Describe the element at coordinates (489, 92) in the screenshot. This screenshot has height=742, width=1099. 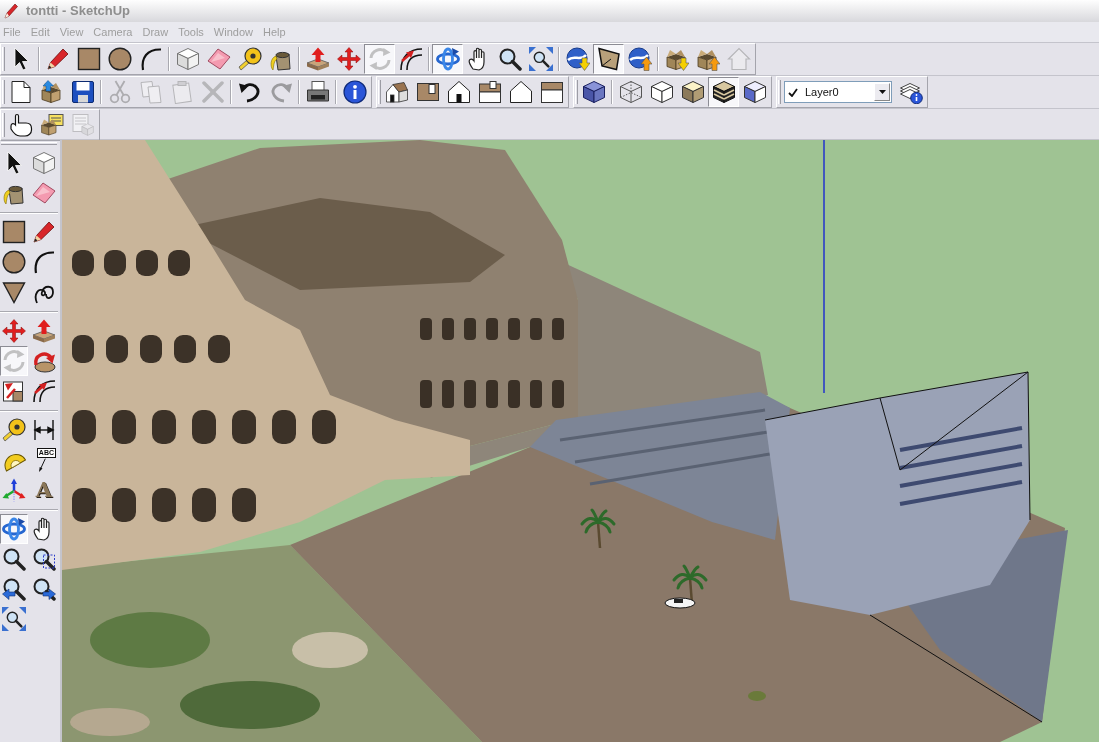
I see `banded-box-icon` at that location.